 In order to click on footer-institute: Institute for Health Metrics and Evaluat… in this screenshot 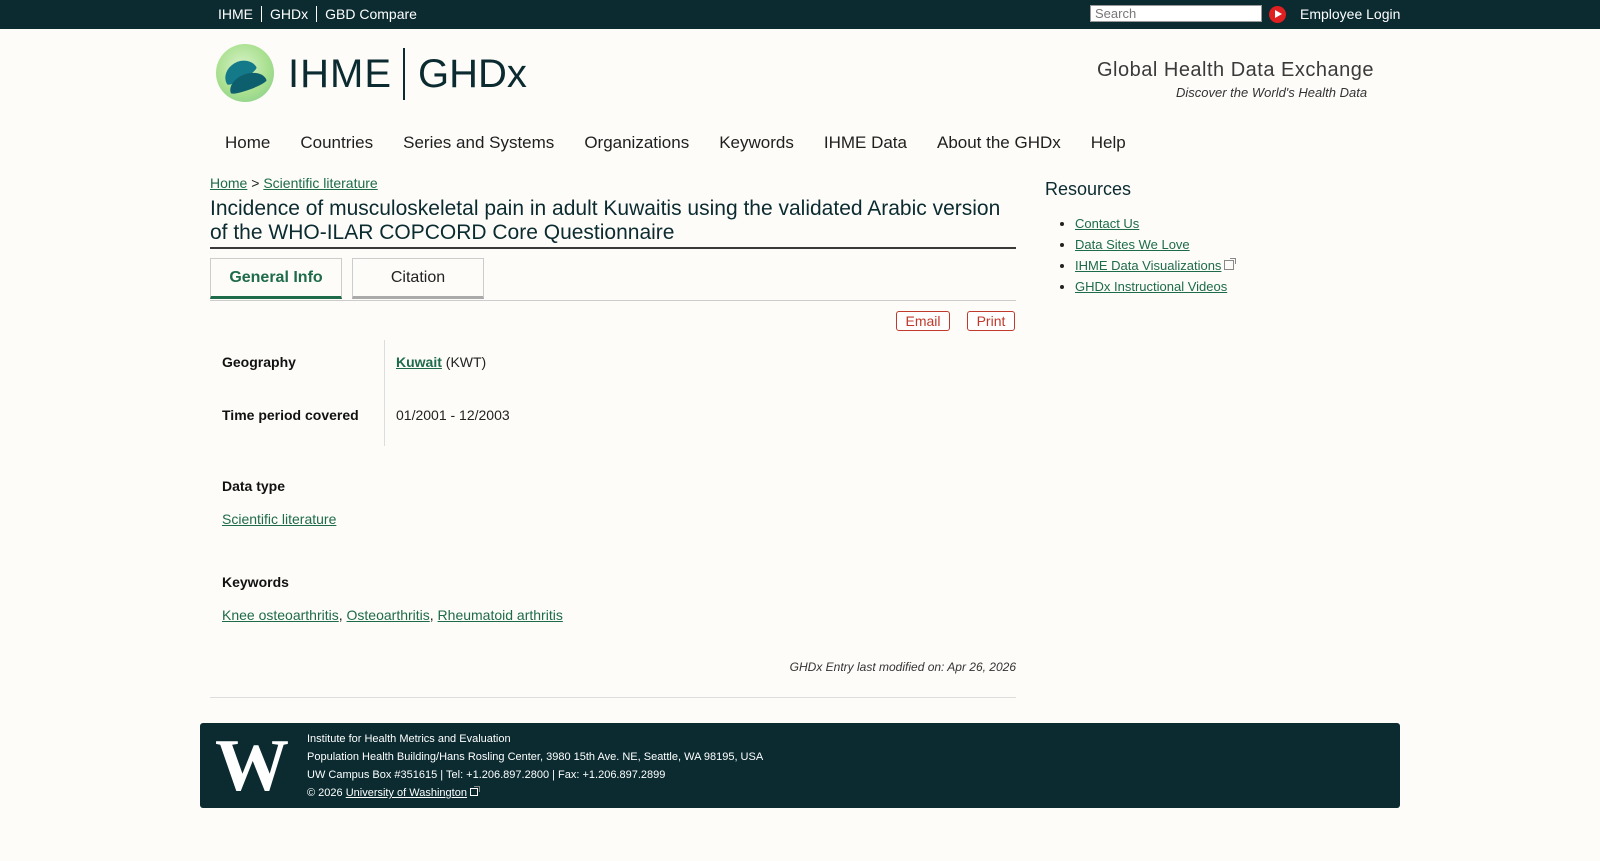, I will do `click(409, 739)`.